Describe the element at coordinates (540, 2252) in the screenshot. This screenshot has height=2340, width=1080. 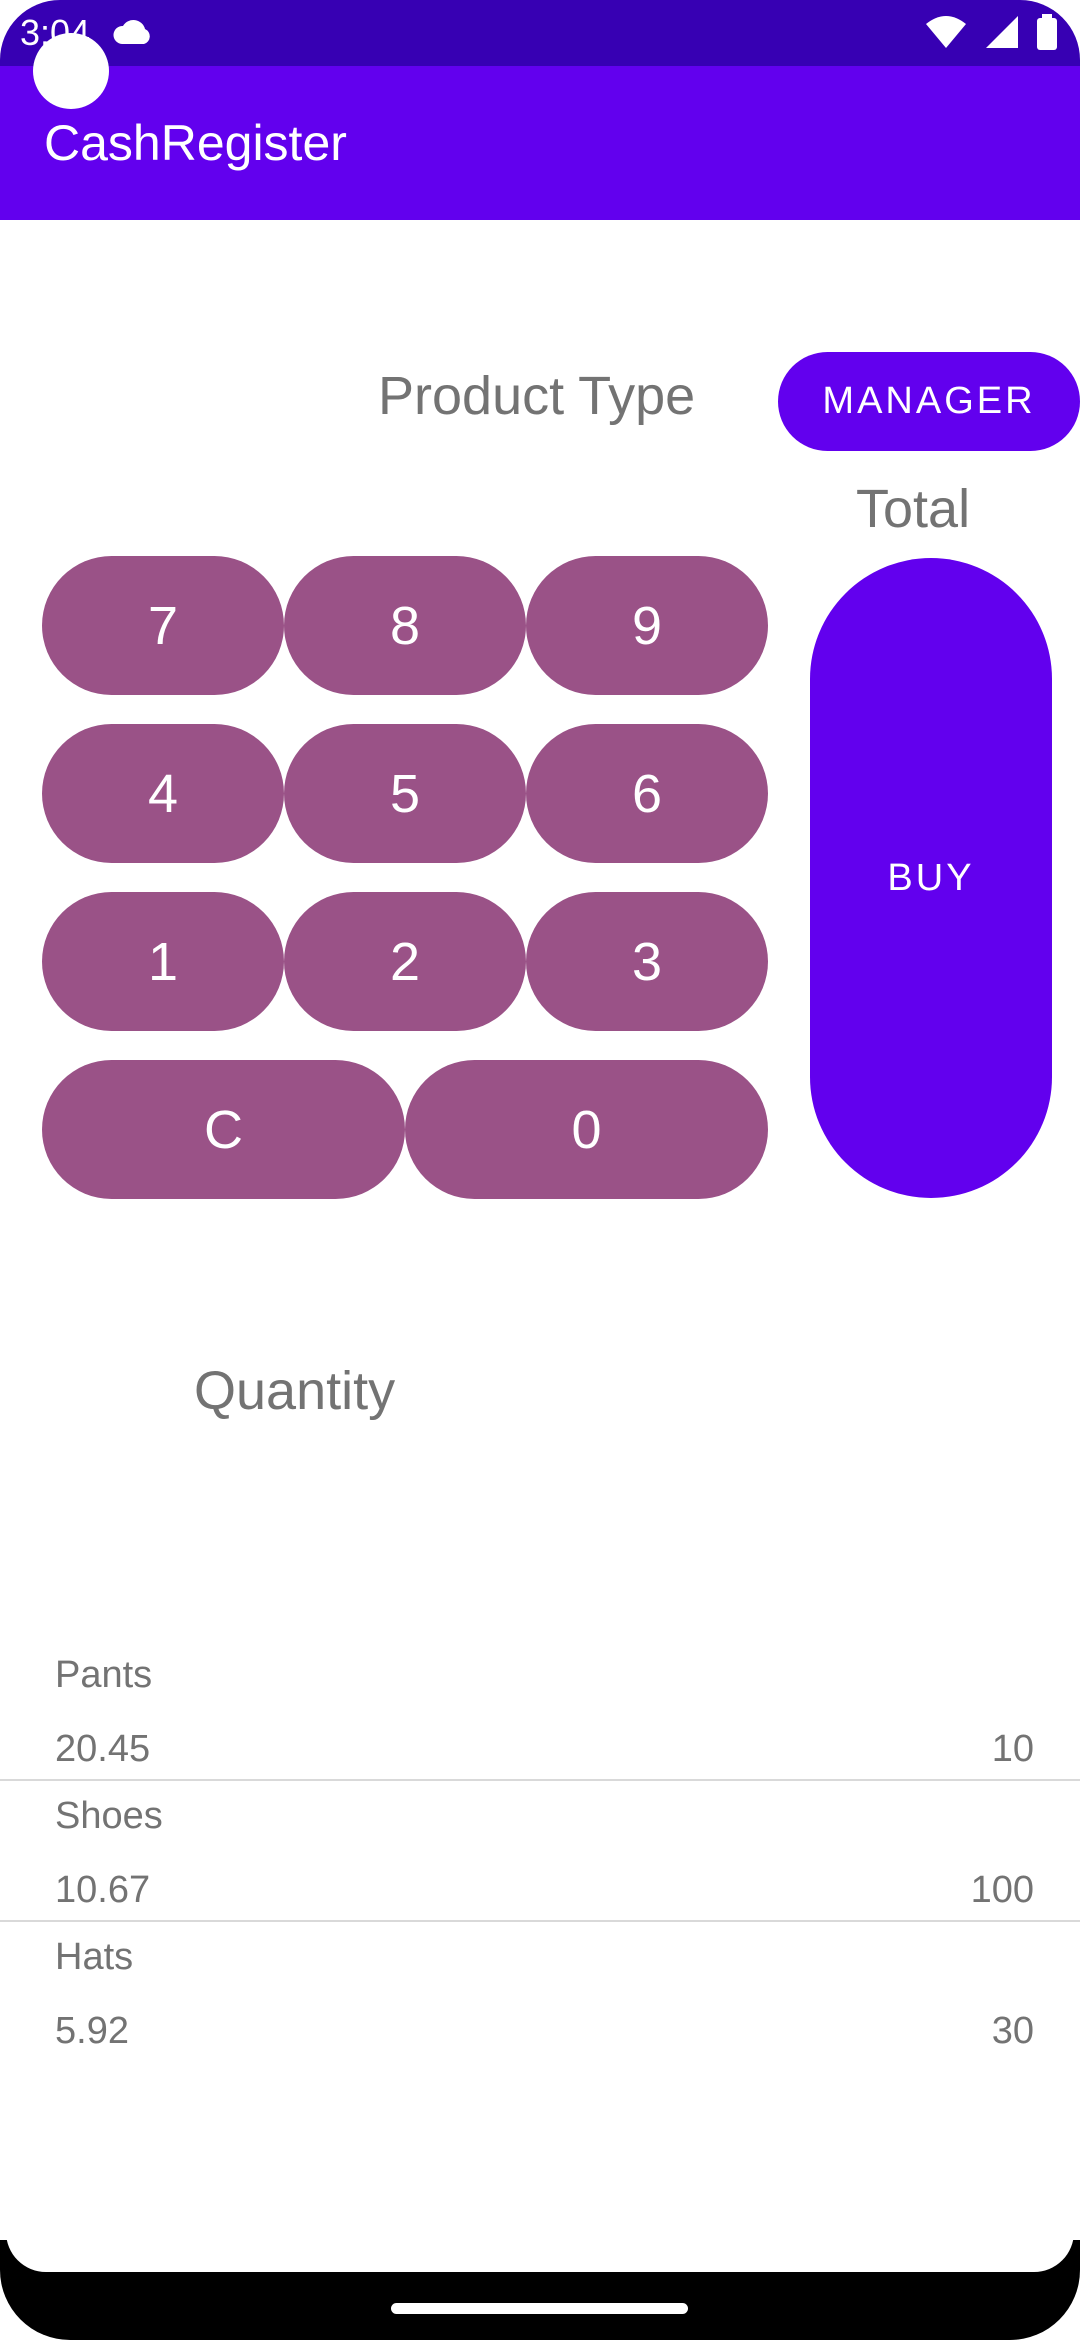
I see `screen-bottom-edge` at that location.